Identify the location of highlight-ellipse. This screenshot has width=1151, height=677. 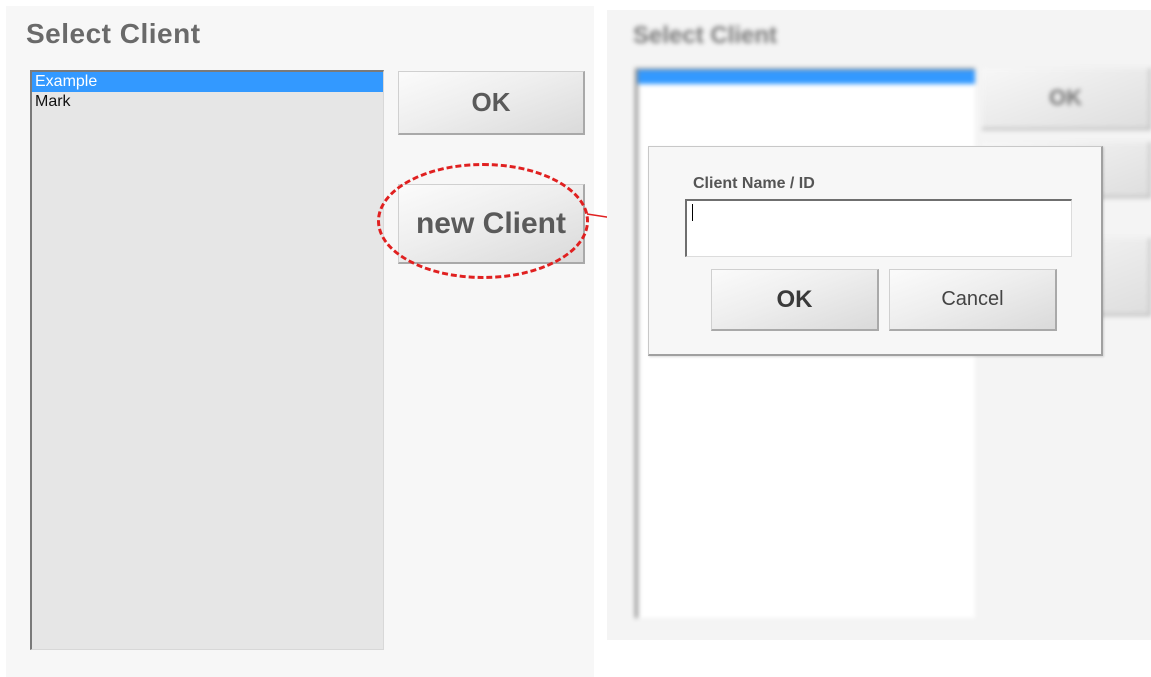
(483, 221).